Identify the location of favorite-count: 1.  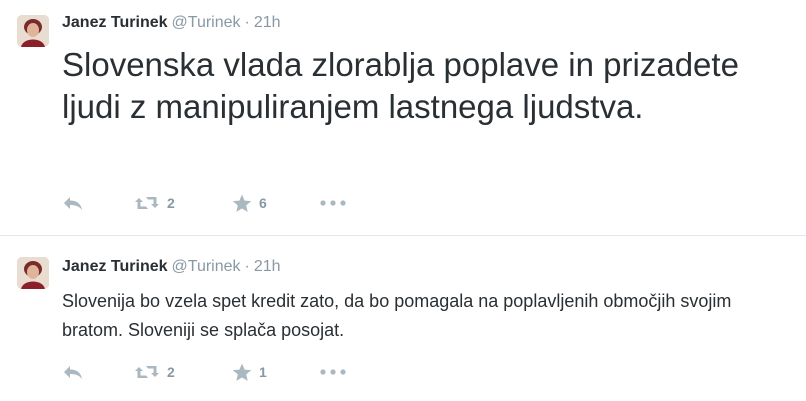
(263, 372).